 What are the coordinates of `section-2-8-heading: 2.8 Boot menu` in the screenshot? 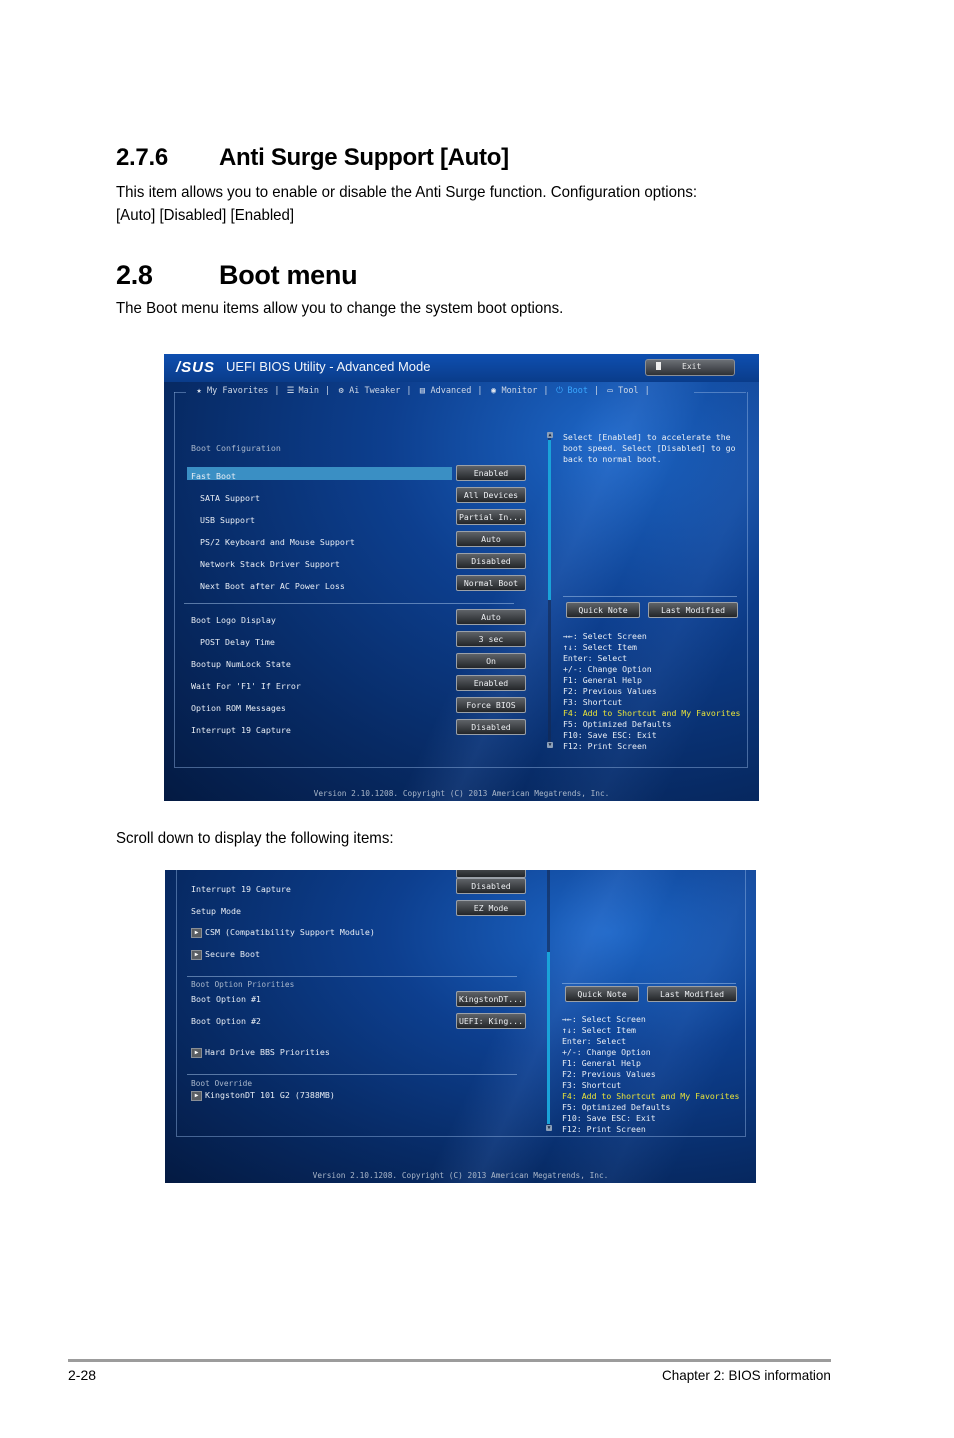 It's located at (237, 275).